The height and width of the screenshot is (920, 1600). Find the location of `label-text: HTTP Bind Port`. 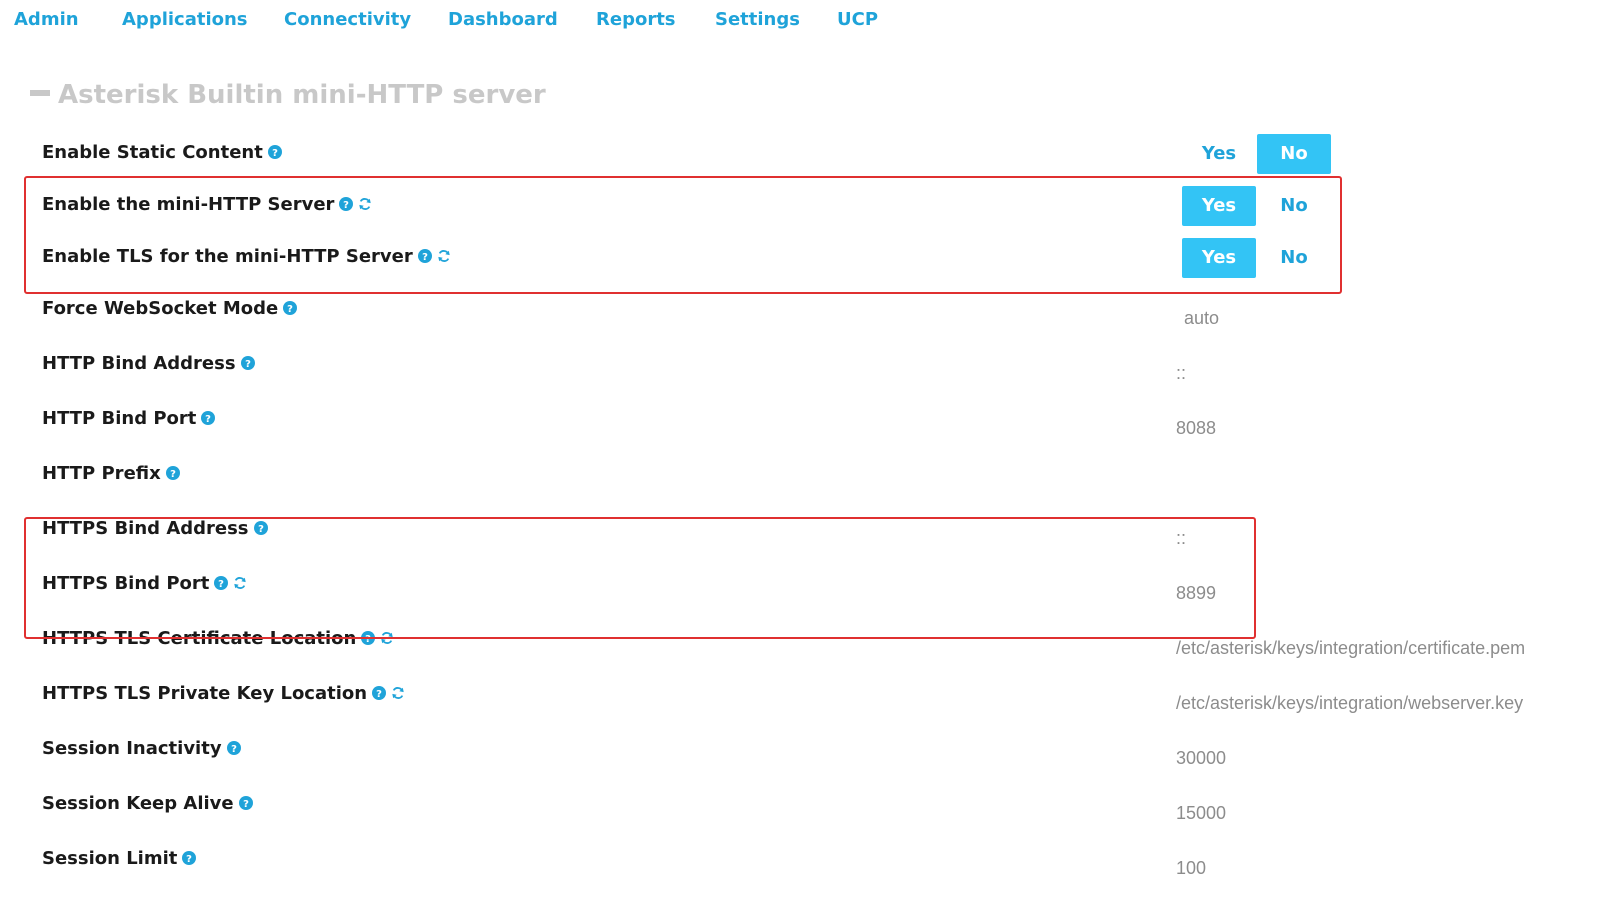

label-text: HTTP Bind Port is located at coordinates (119, 418).